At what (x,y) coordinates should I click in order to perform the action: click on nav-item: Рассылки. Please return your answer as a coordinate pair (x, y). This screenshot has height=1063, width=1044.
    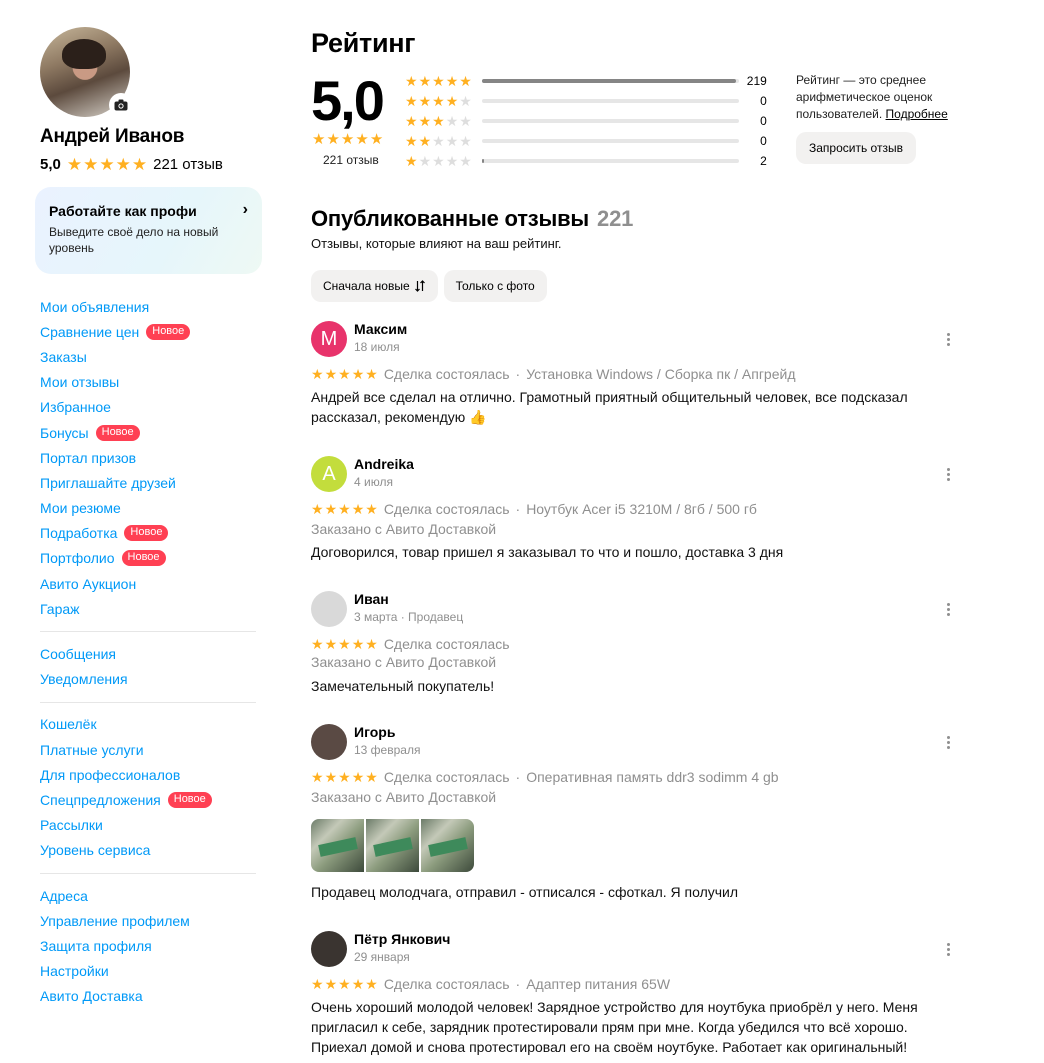
    Looking at the image, I should click on (151, 825).